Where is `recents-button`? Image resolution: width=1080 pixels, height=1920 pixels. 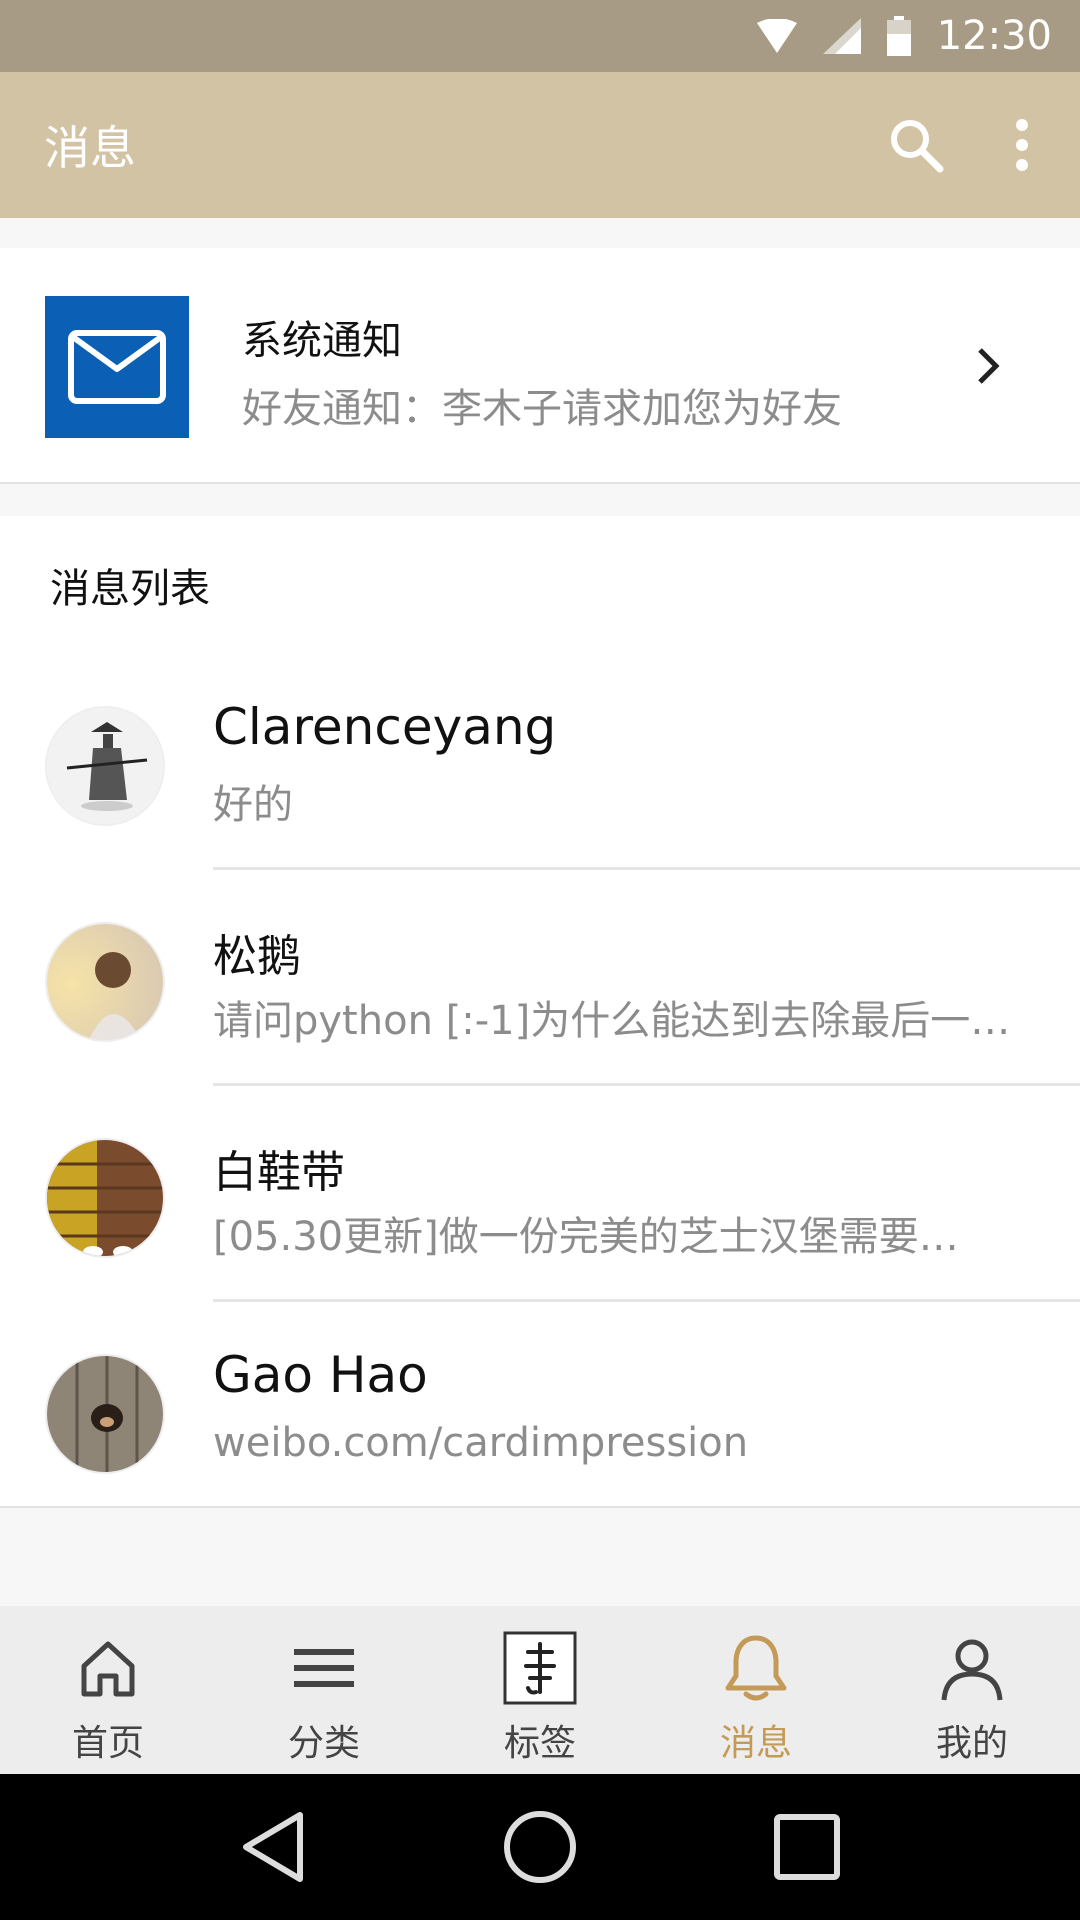
recents-button is located at coordinates (807, 1847).